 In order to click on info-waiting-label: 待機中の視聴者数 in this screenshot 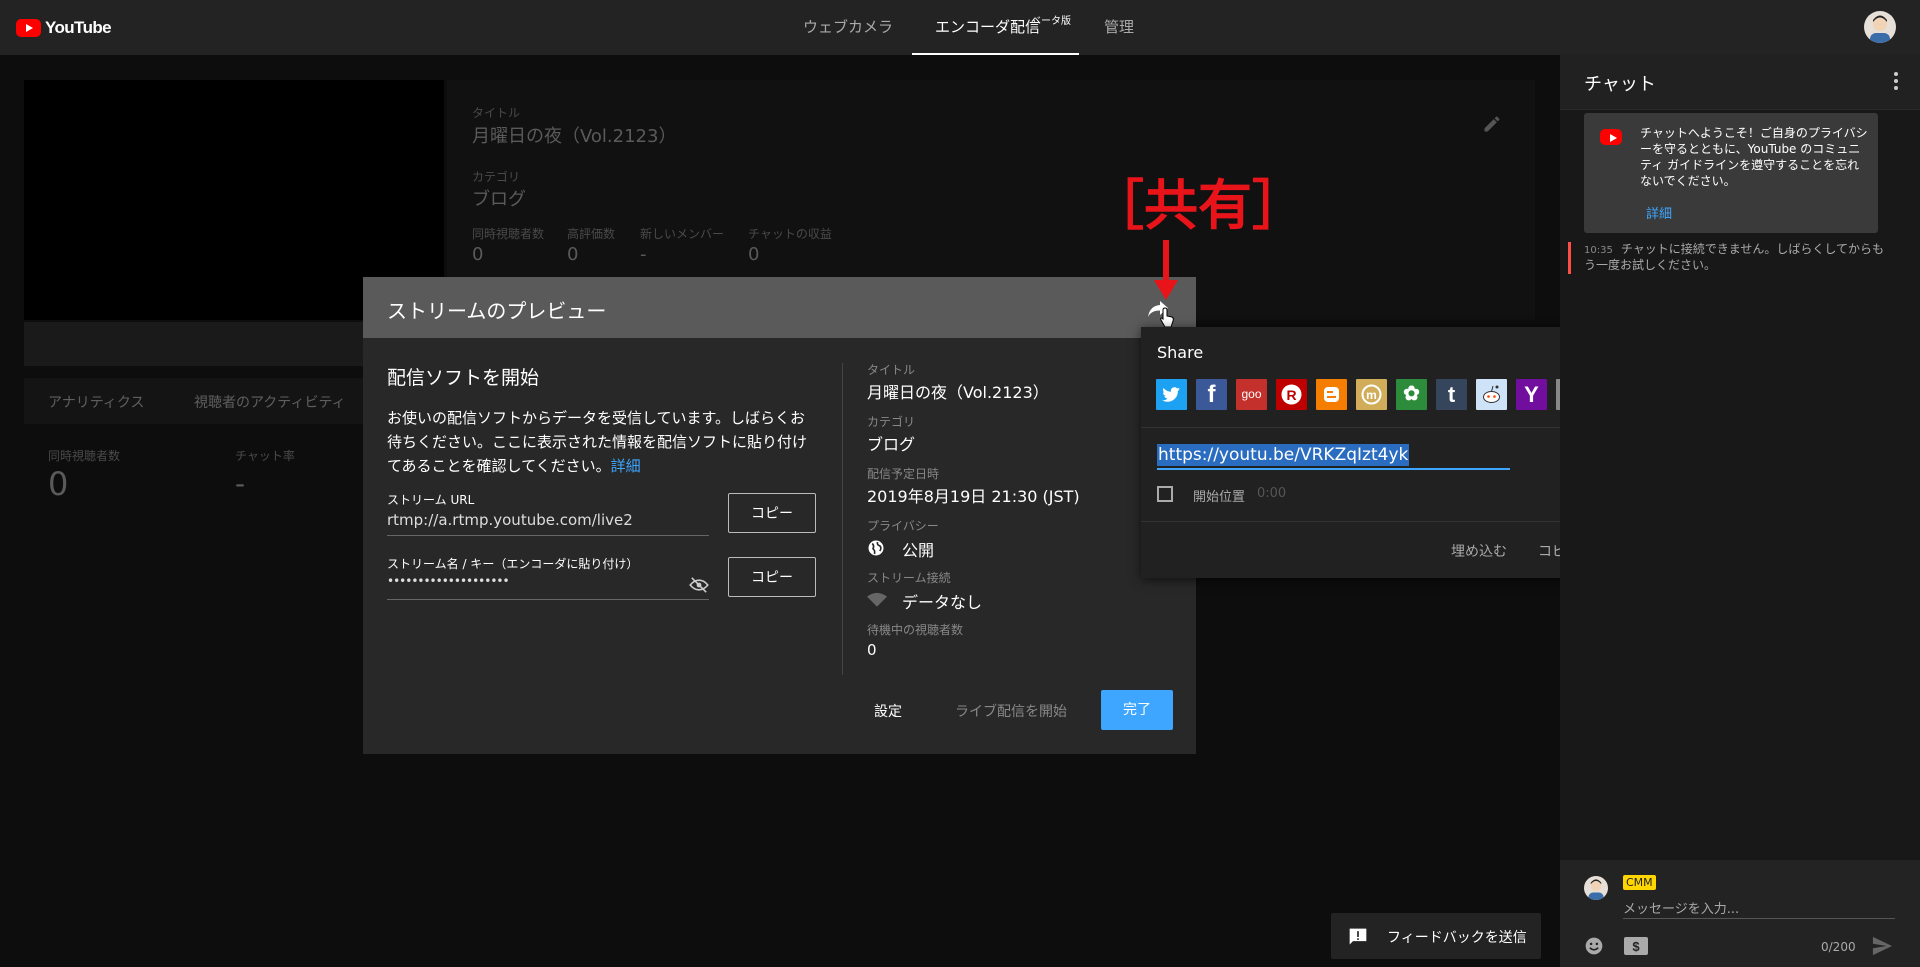, I will do `click(915, 630)`.